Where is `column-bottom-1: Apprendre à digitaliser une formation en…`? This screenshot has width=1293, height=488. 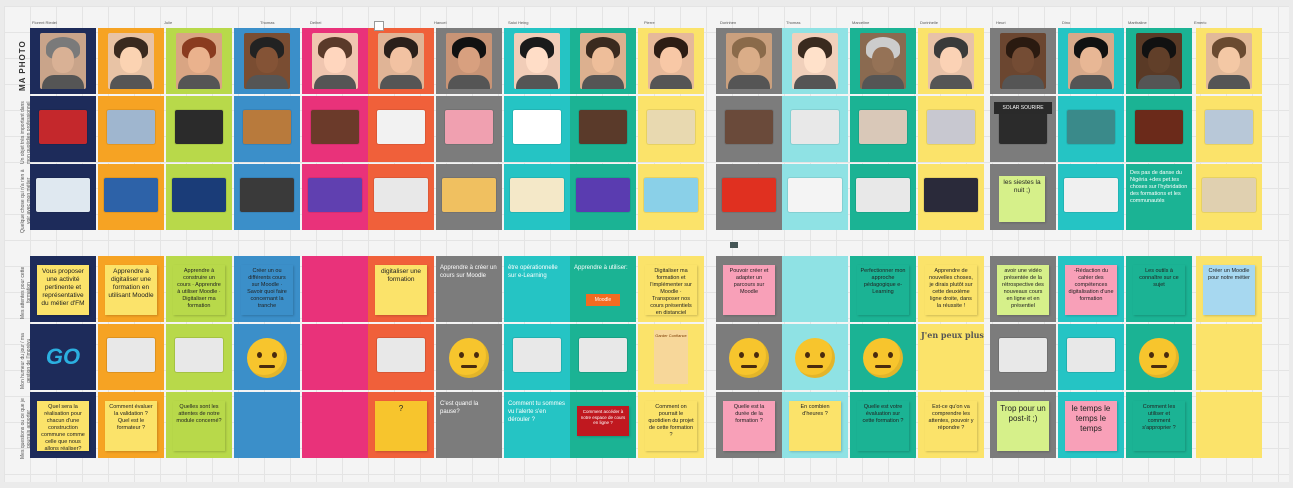 column-bottom-1: Apprendre à digitaliser une formation en… is located at coordinates (131, 358).